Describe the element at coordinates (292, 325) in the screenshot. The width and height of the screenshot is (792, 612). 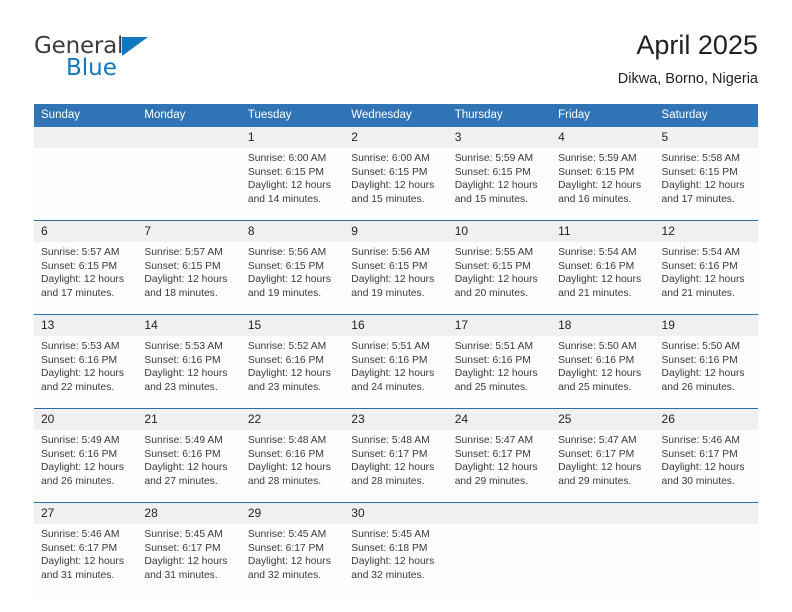
I see `day-number-cell: 15` at that location.